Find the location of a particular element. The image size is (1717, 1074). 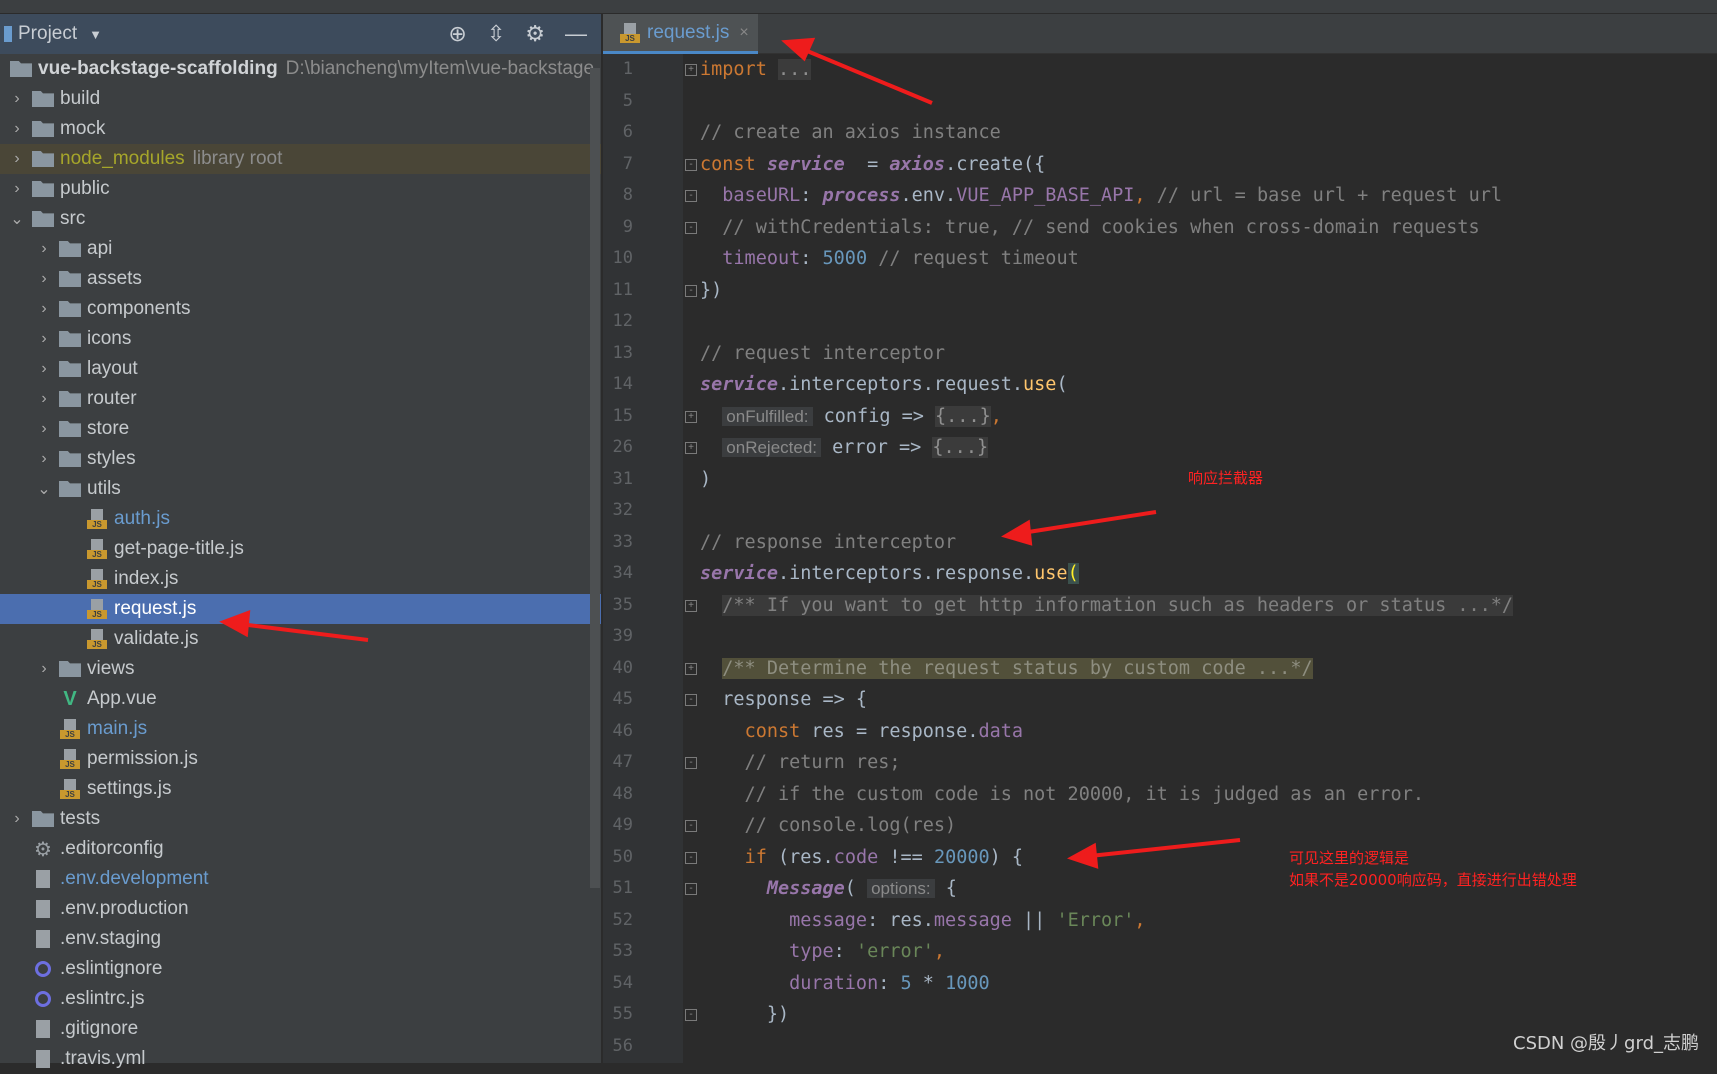

annotation-logic-line2: 如果不是20000响应码，直接进行出错处理 is located at coordinates (1433, 880).